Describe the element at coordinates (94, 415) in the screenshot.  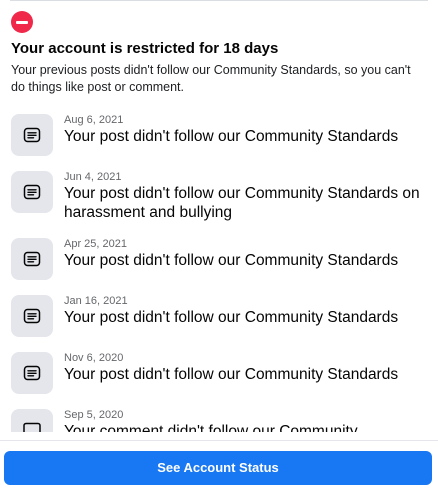
I see `violation-date: Sep 5, 2020` at that location.